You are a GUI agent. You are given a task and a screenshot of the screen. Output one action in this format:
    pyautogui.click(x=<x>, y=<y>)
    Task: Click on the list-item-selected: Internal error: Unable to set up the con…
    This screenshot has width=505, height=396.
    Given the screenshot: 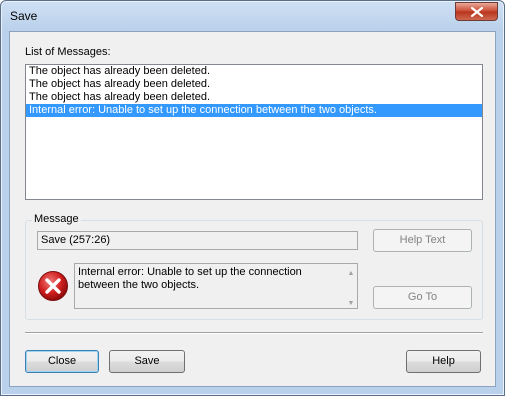 What is the action you would take?
    pyautogui.click(x=254, y=110)
    